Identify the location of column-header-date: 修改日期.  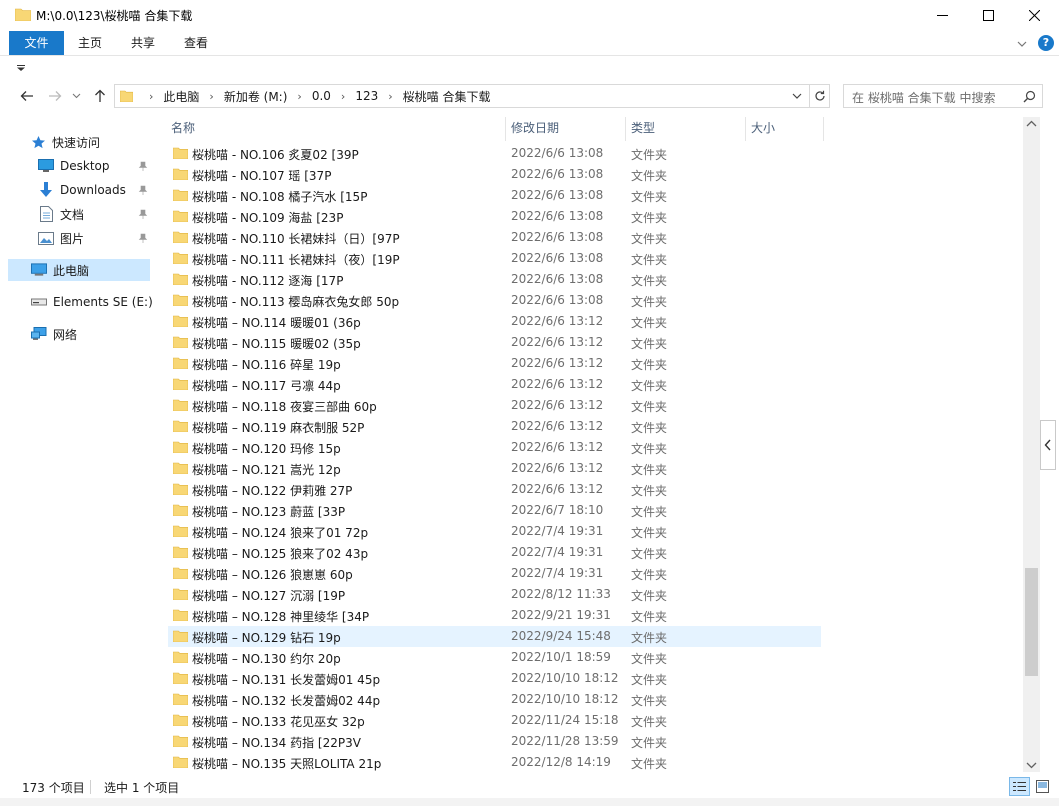
(535, 128).